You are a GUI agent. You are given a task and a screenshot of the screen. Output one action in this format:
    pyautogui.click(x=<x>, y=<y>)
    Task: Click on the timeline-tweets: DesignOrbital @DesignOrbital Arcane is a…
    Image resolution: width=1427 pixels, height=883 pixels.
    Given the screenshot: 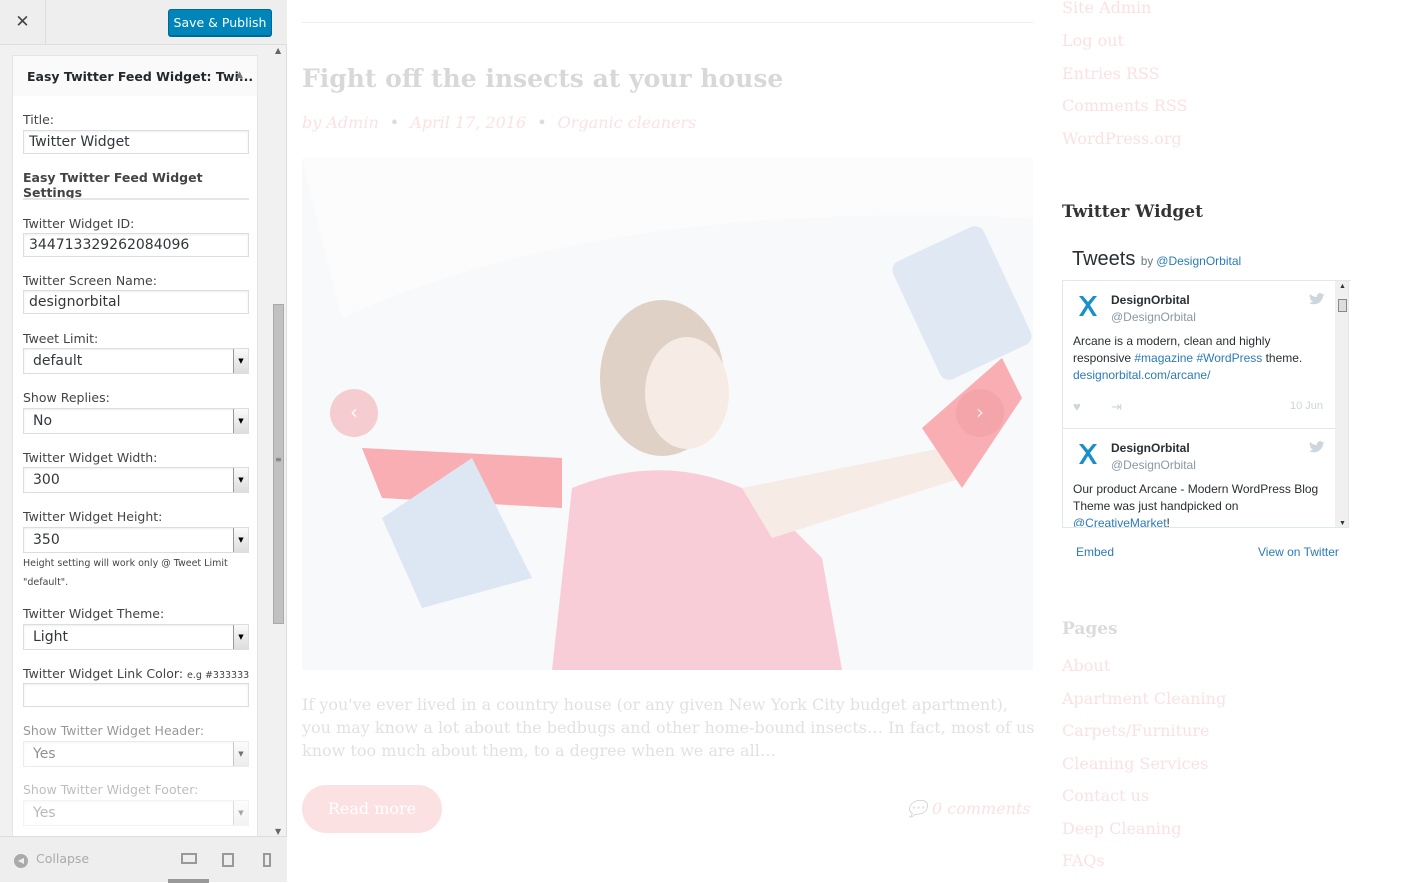 What is the action you would take?
    pyautogui.click(x=1205, y=404)
    